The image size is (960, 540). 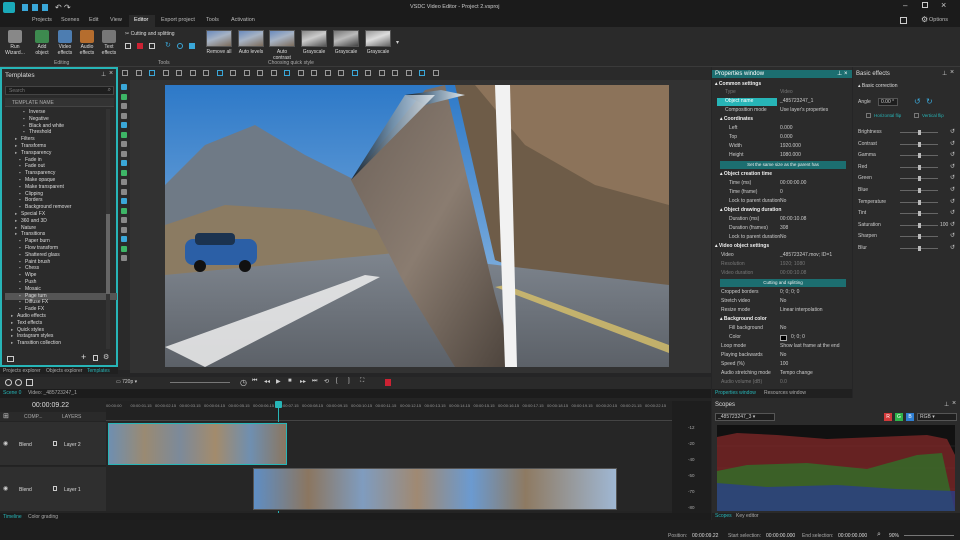 I want to click on prop-top: Top 0.000, so click(x=782, y=138).